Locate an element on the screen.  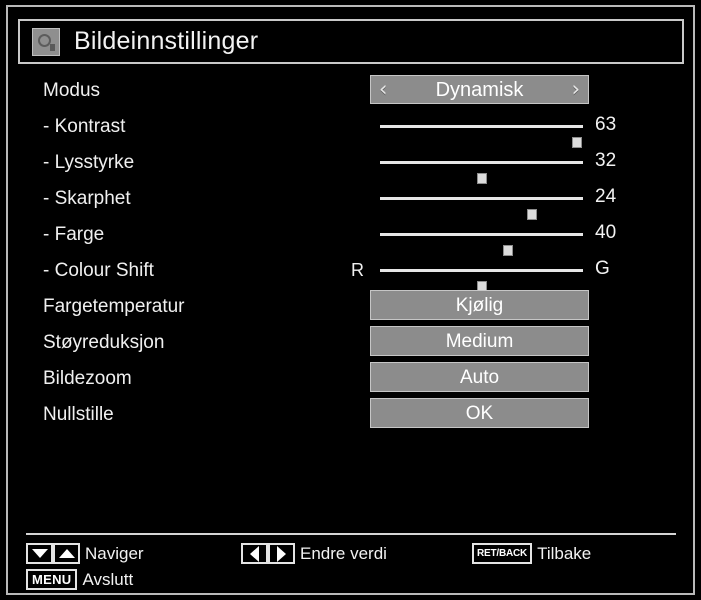
row-label-kontrast: - Kontrast is located at coordinates (84, 126).